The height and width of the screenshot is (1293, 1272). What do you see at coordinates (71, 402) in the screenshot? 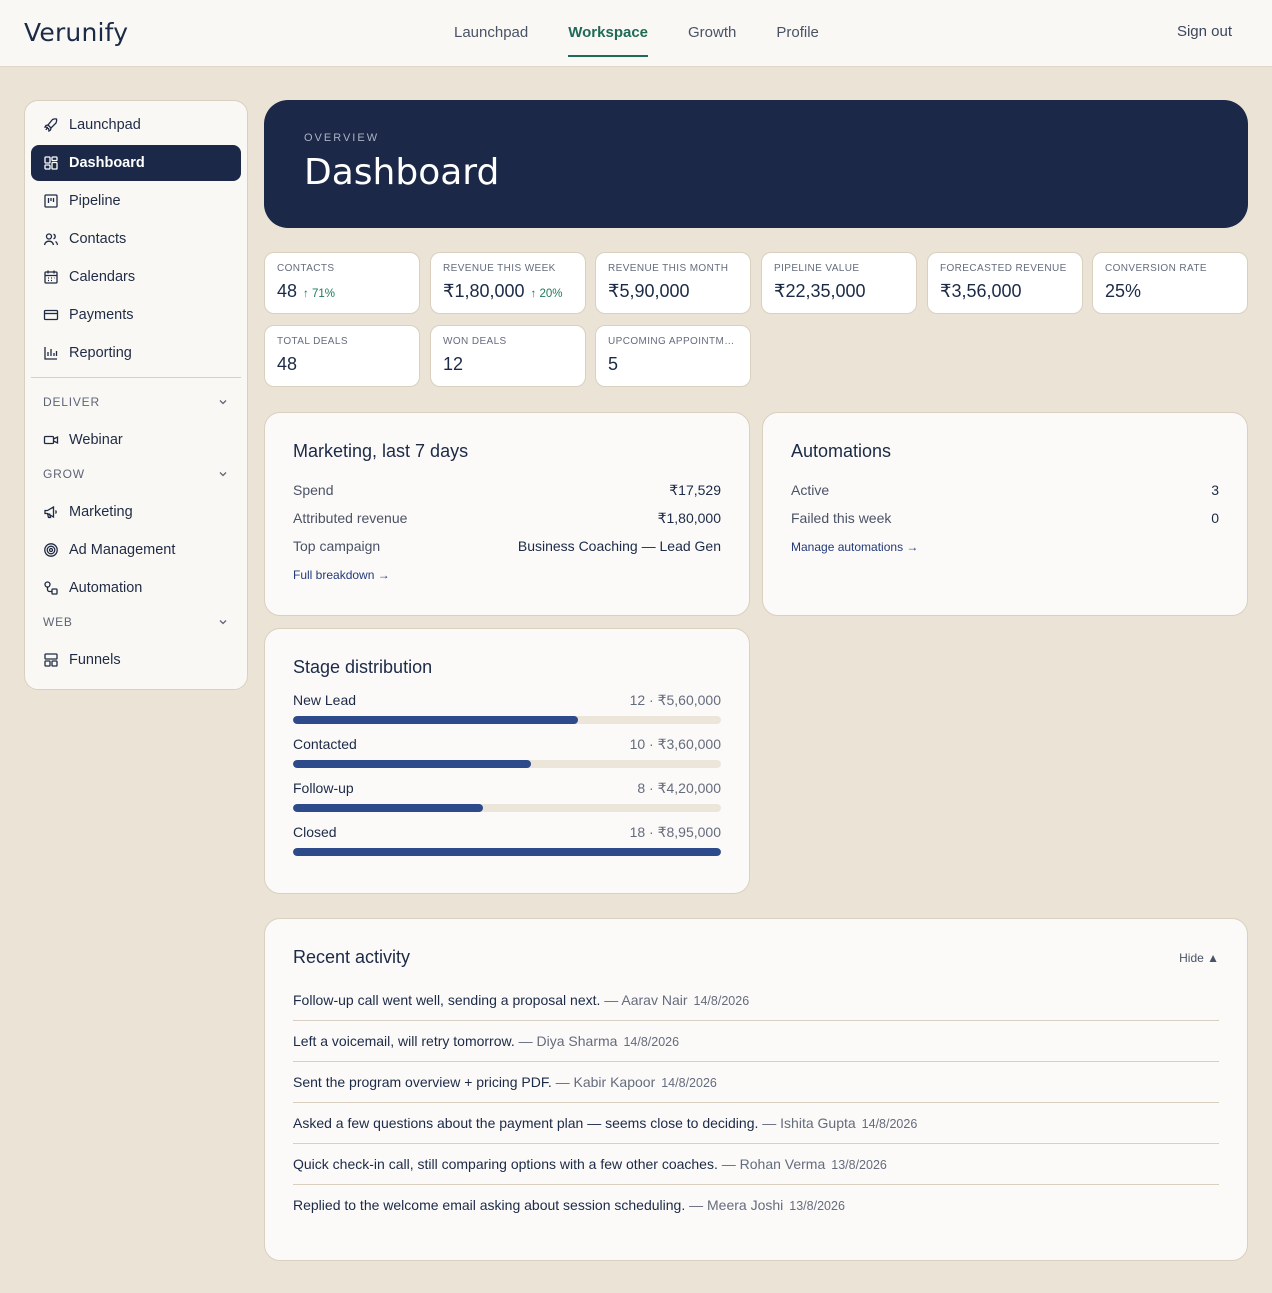
I see `sidebar-group-label: DELIVER` at bounding box center [71, 402].